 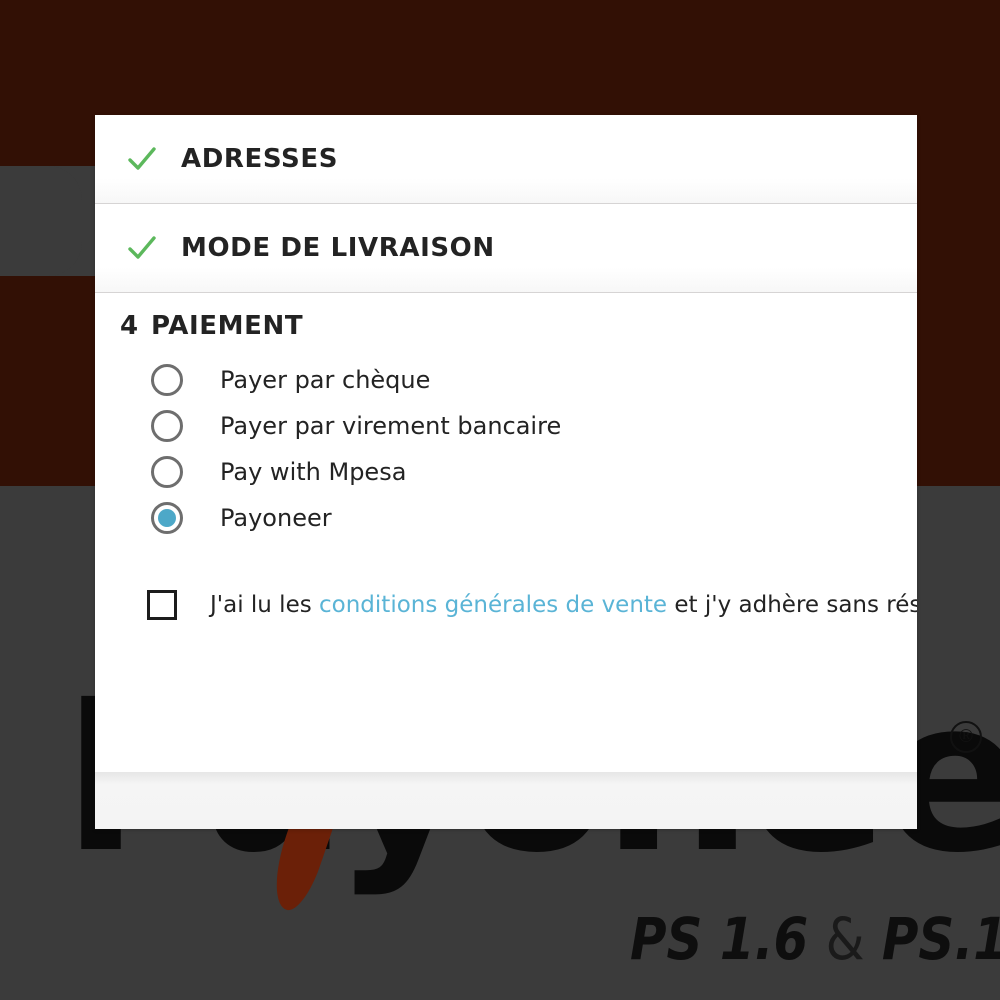 I want to click on version-suffix: PS.1.7, so click(x=940, y=939).